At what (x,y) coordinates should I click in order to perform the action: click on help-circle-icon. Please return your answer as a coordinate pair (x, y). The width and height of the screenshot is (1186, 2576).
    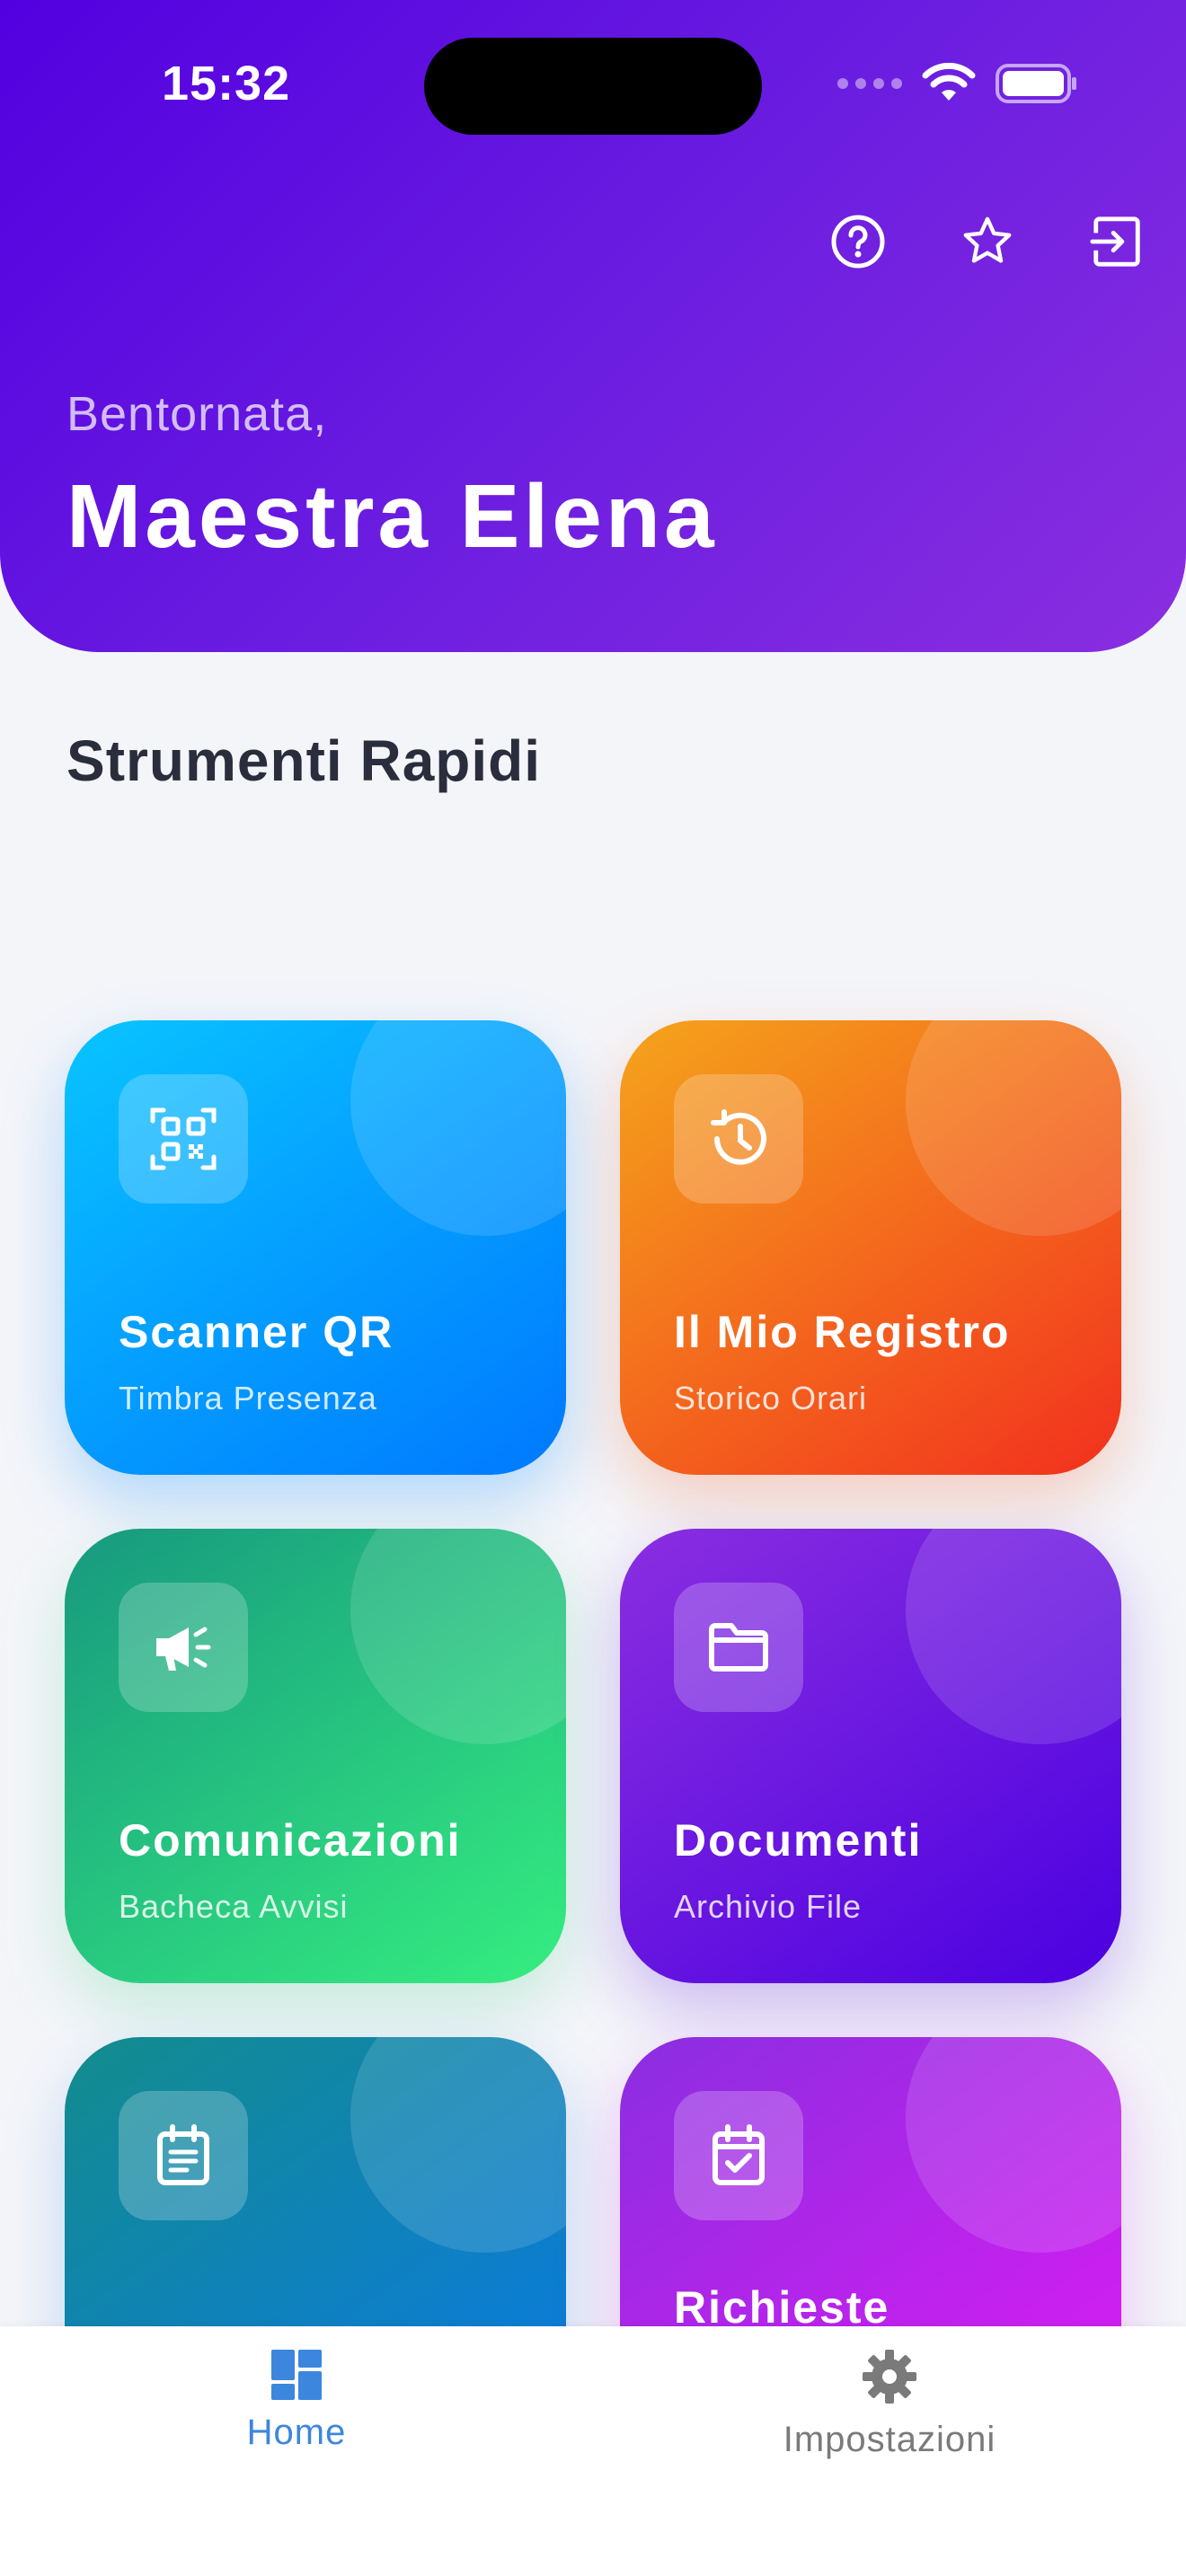
    Looking at the image, I should click on (858, 242).